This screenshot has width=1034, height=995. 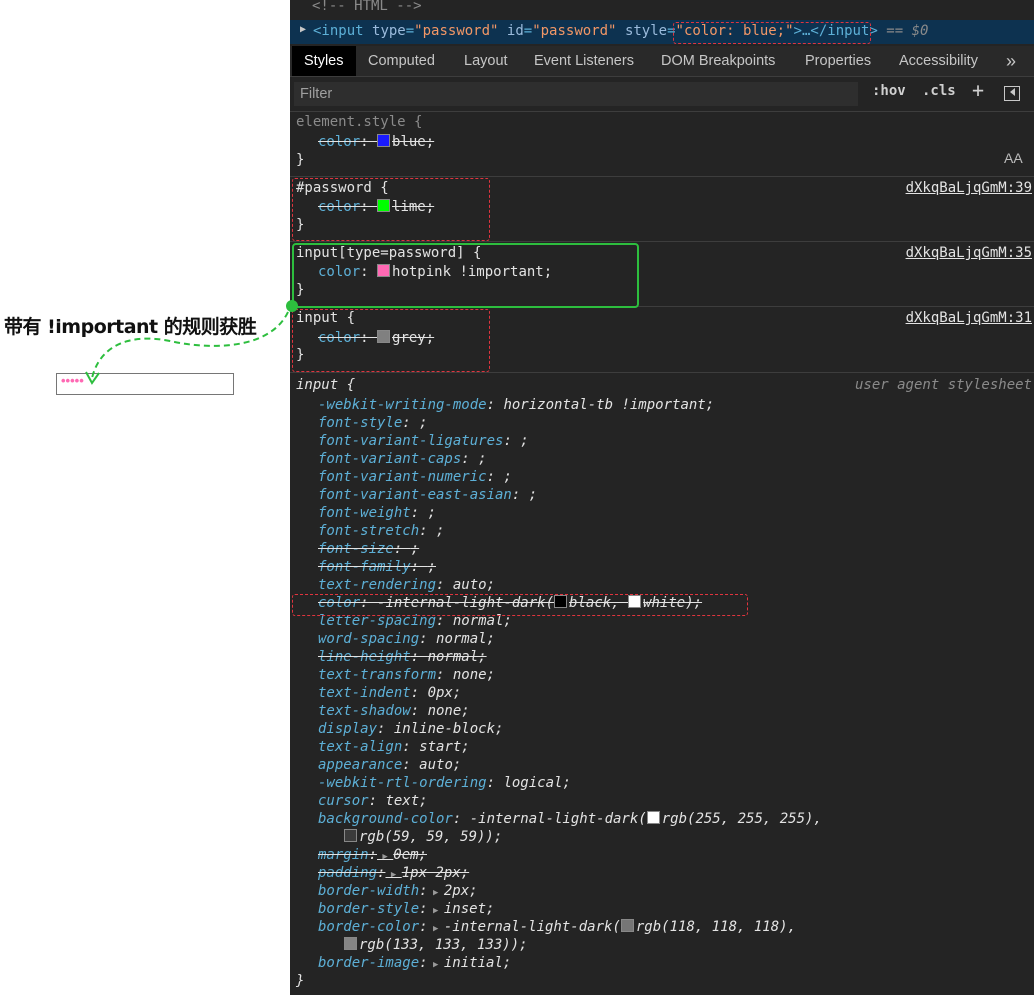 What do you see at coordinates (394, 747) in the screenshot?
I see `ua-decl: text-align: start;` at bounding box center [394, 747].